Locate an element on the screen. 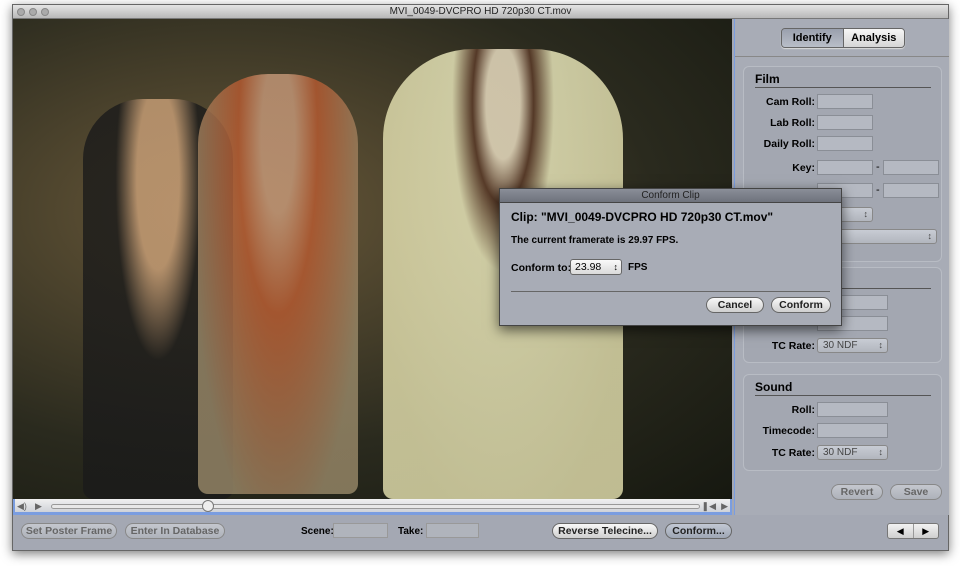  take-label: Take: is located at coordinates (411, 531).